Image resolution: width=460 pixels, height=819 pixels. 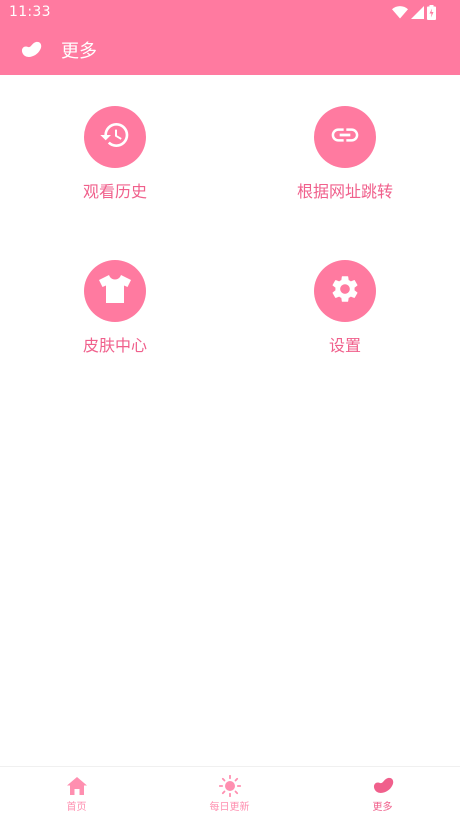 I want to click on nav-label: 更多, so click(x=382, y=807).